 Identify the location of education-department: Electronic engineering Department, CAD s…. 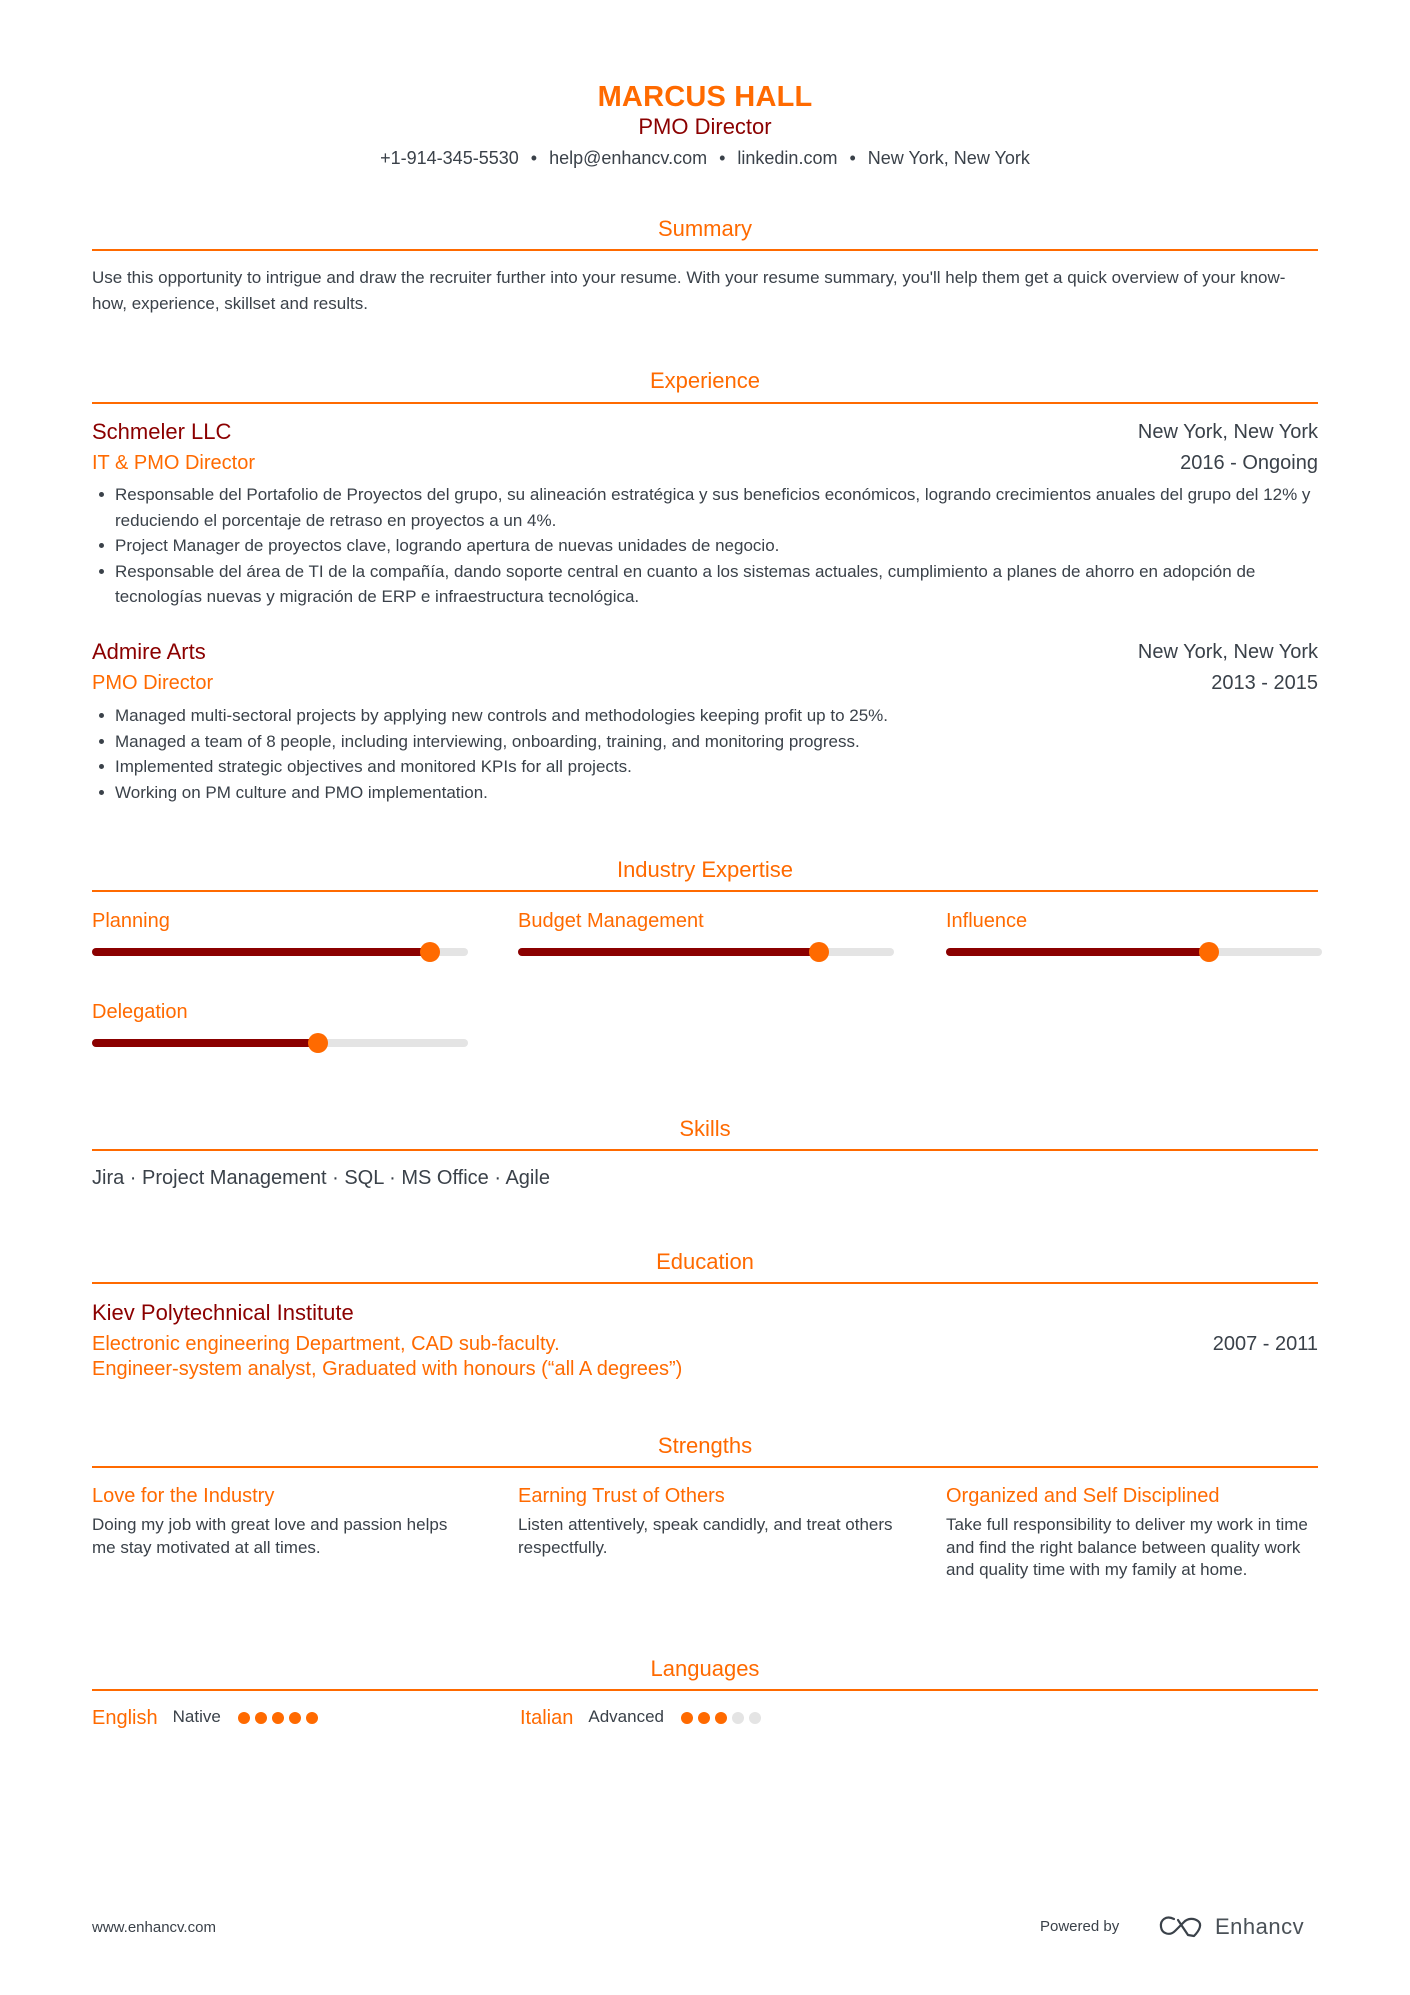
(326, 1344).